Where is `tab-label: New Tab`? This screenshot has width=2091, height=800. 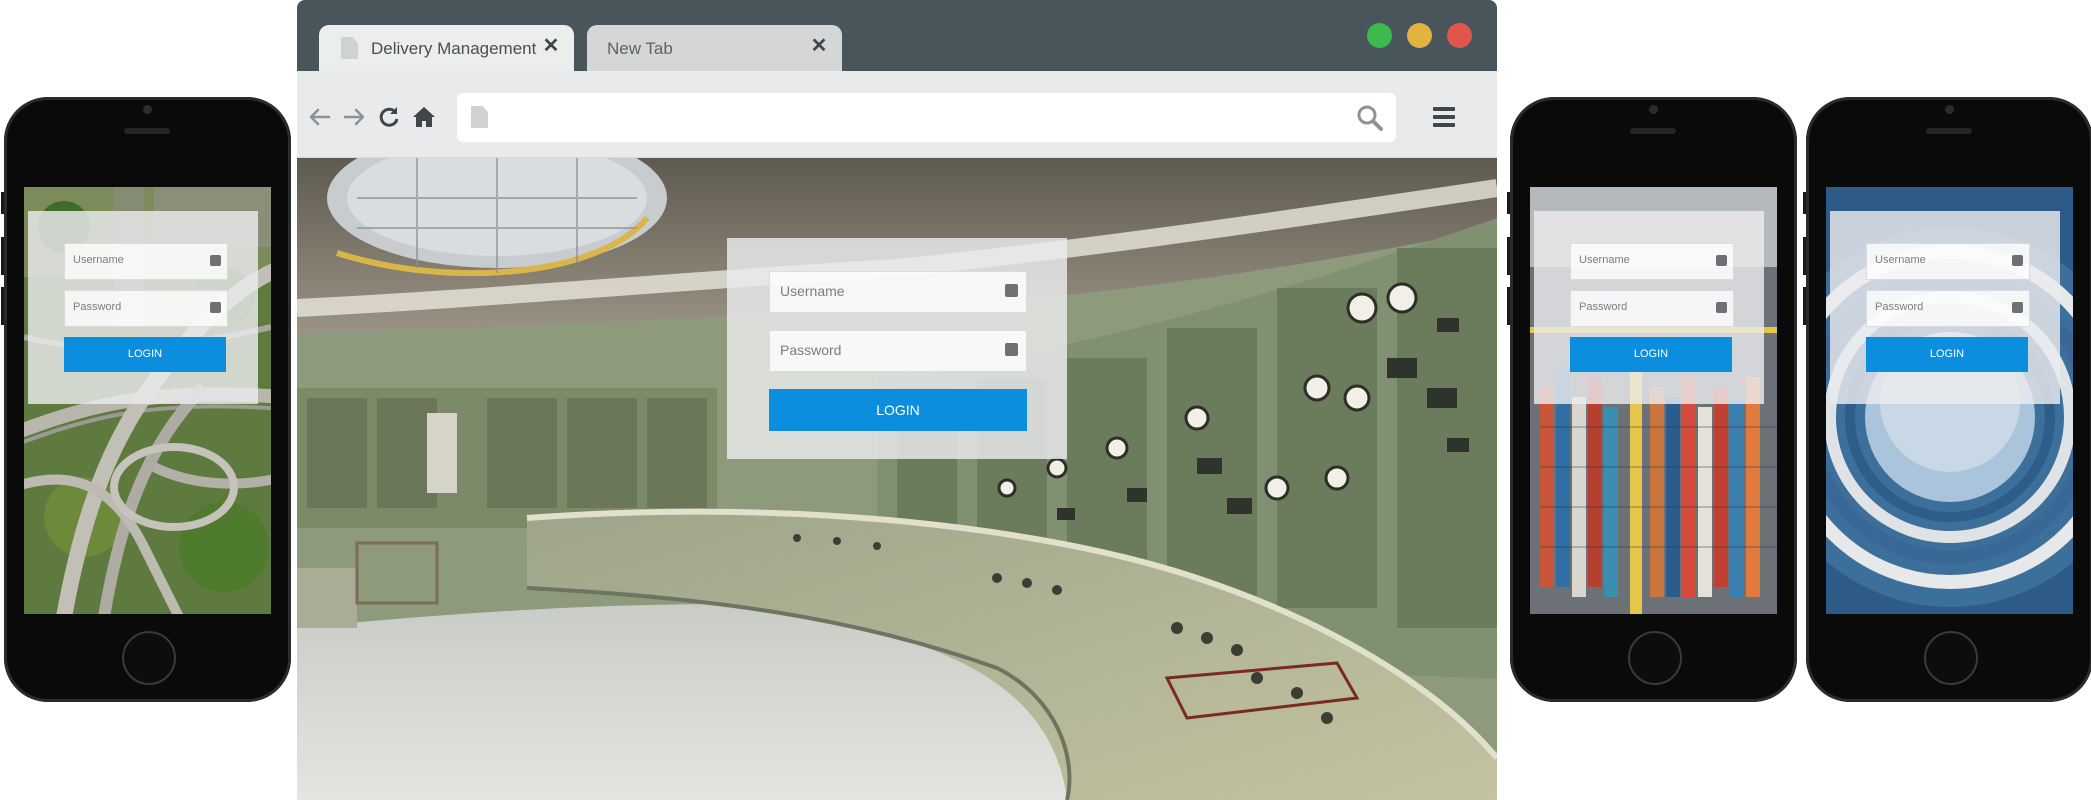 tab-label: New Tab is located at coordinates (640, 48).